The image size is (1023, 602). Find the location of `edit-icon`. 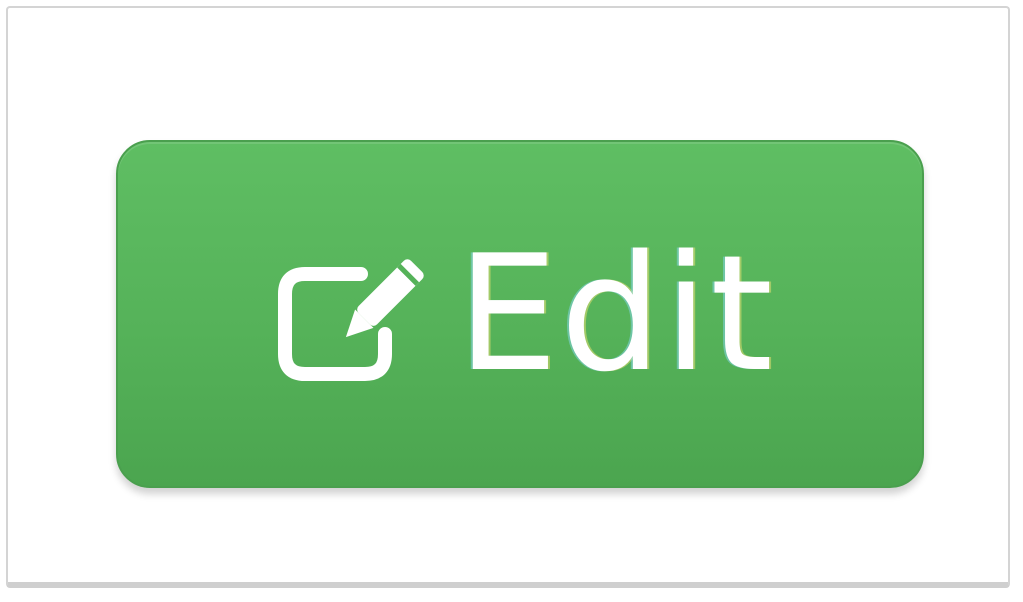

edit-icon is located at coordinates (350, 317).